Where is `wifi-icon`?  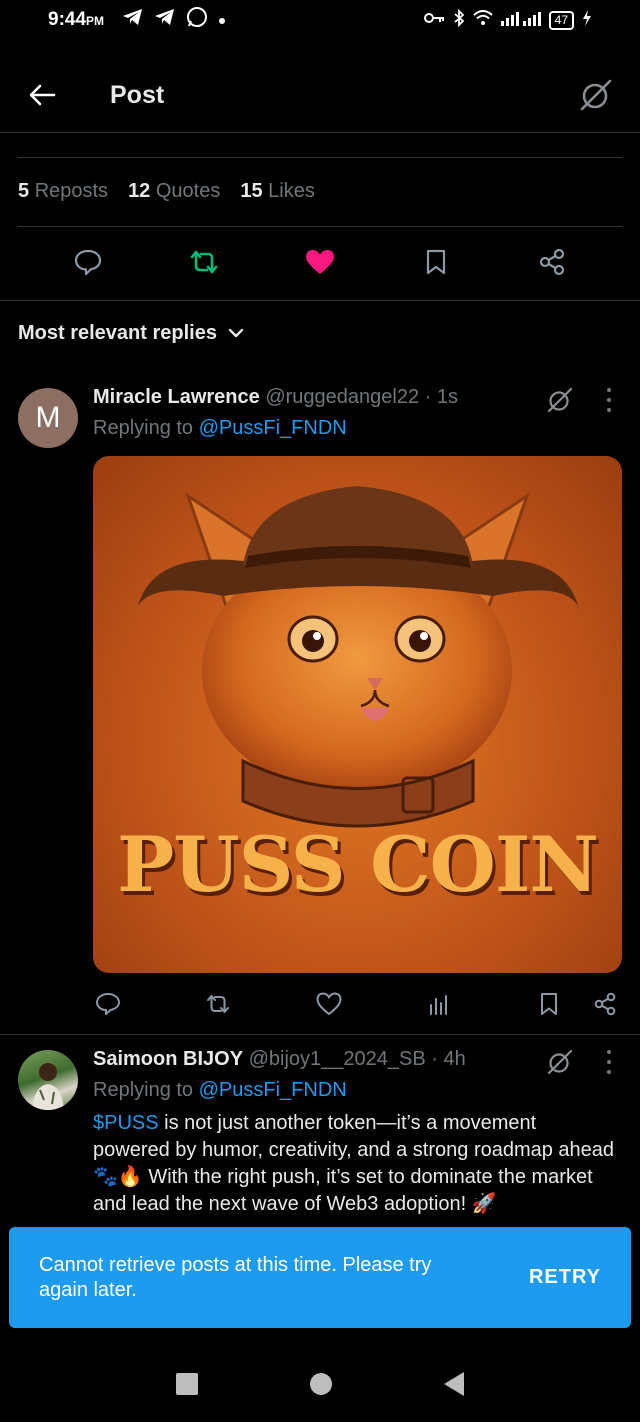 wifi-icon is located at coordinates (482, 20).